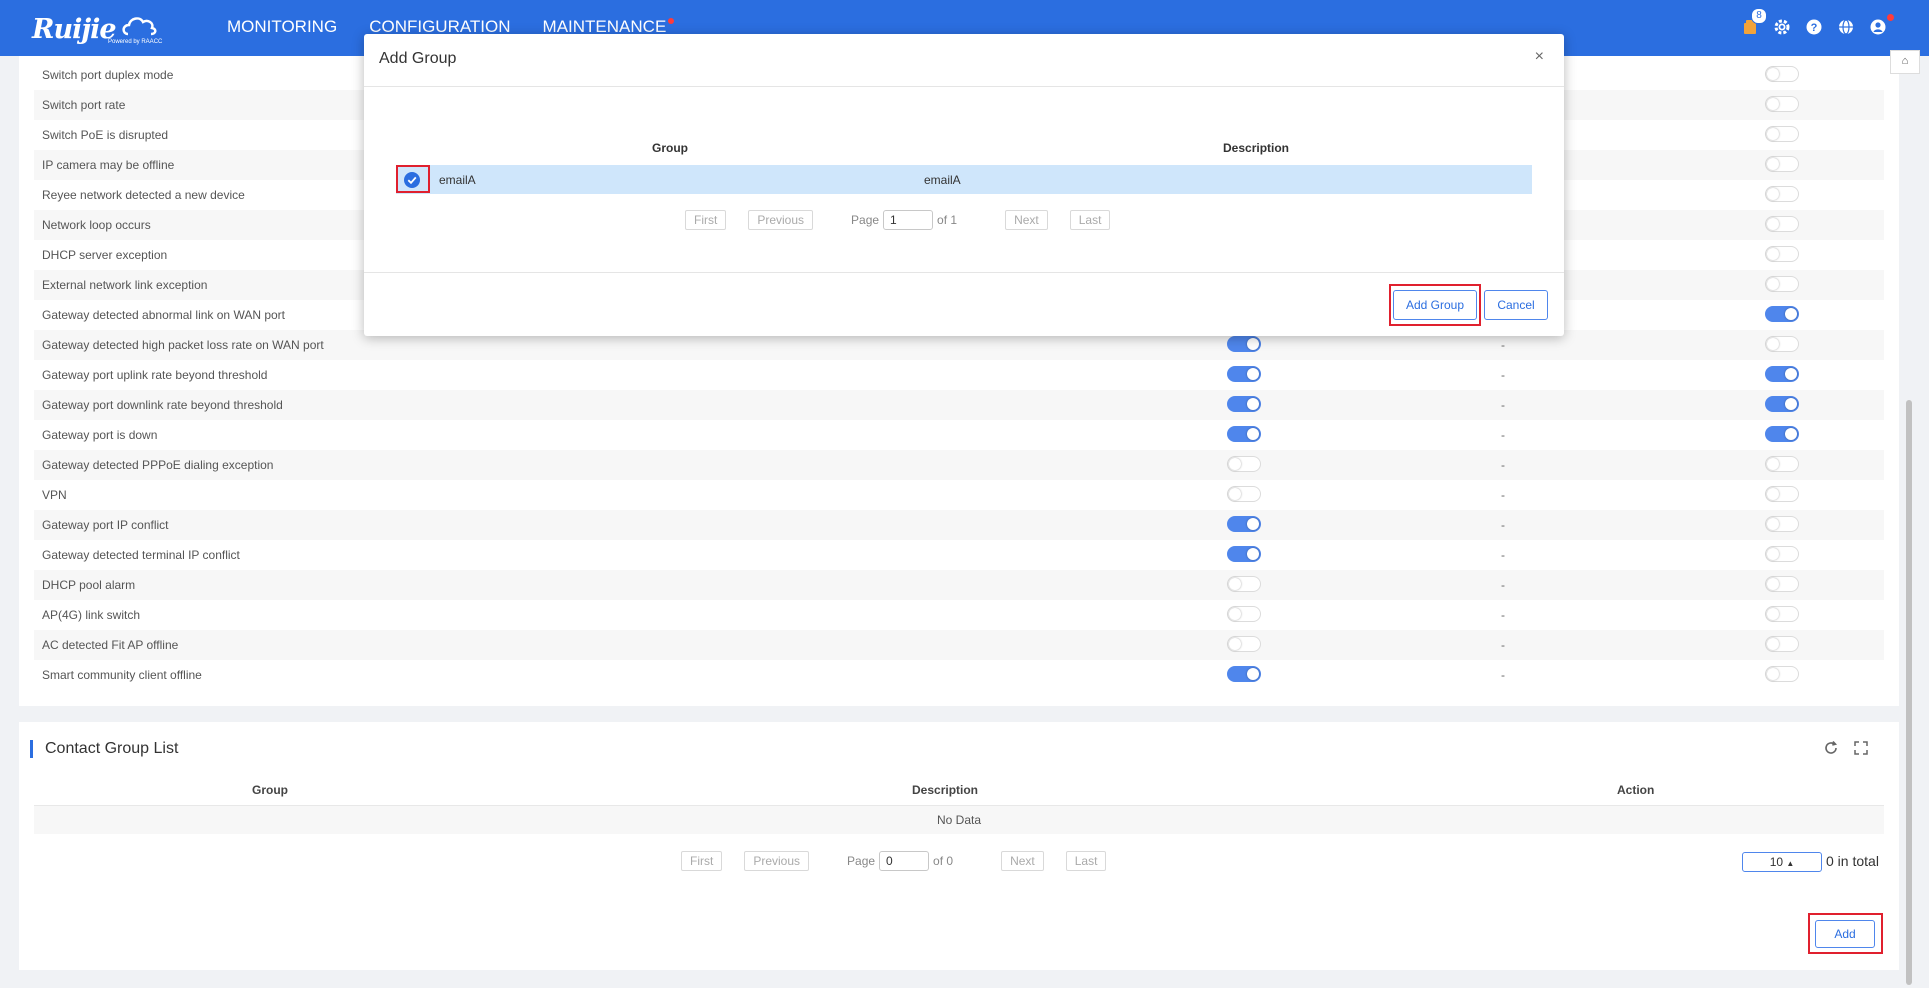 Image resolution: width=1929 pixels, height=988 pixels. Describe the element at coordinates (959, 615) in the screenshot. I see `alarm-rule-row: AP(4G) link switch -` at that location.